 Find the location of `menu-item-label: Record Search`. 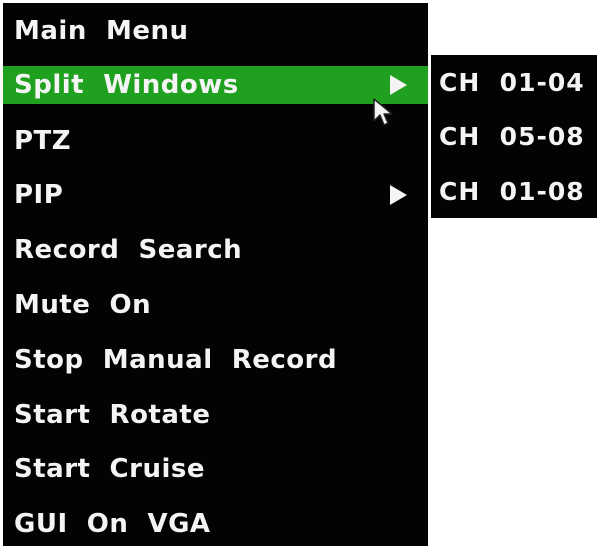

menu-item-label: Record Search is located at coordinates (128, 250).